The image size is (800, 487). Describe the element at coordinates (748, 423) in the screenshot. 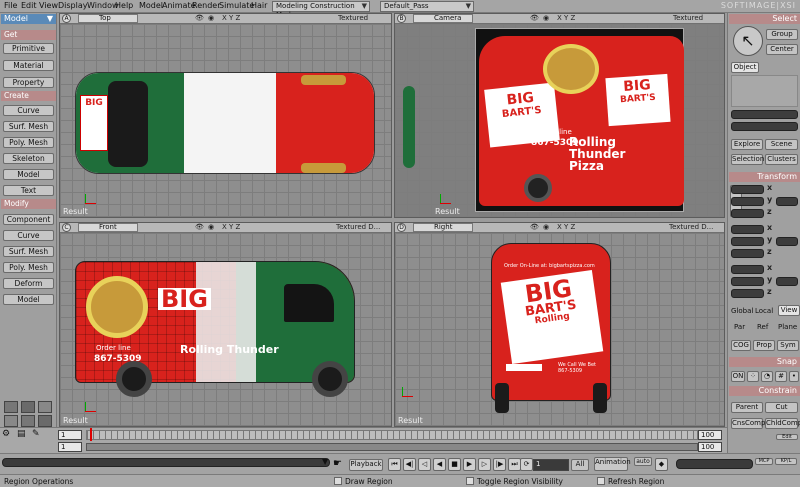

I see `cnscomp-button: CnsComp` at that location.